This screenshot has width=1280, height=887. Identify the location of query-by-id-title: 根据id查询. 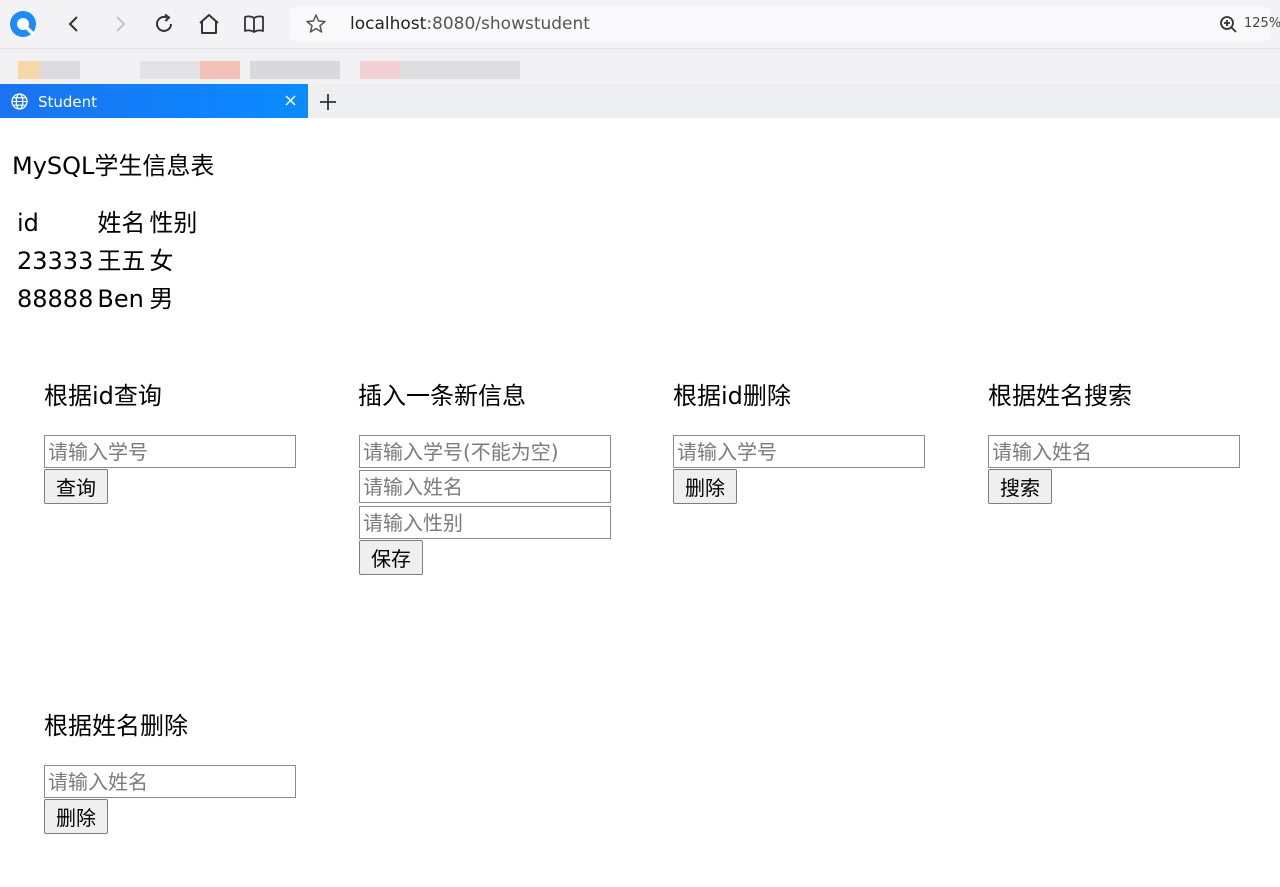
(103, 396).